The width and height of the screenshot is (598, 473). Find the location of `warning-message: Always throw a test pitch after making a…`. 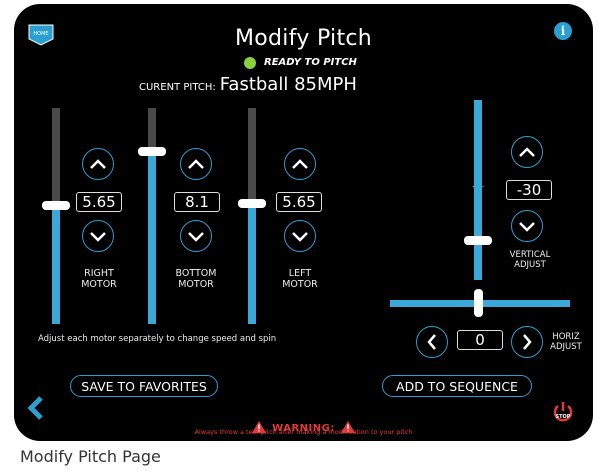

warning-message: Always throw a test pitch after making a… is located at coordinates (303, 432).